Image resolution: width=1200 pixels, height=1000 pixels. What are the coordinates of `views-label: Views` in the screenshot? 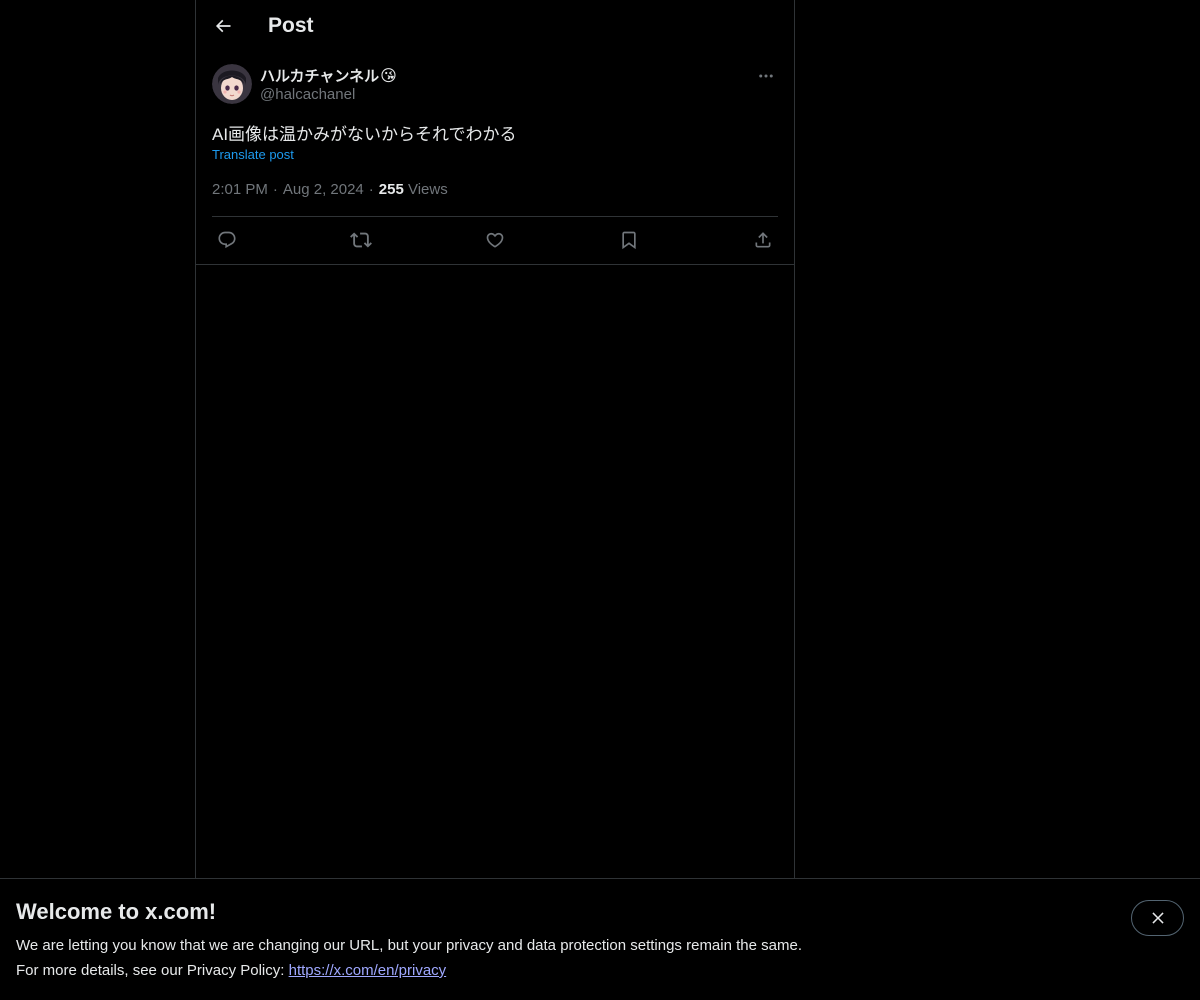 It's located at (427, 189).